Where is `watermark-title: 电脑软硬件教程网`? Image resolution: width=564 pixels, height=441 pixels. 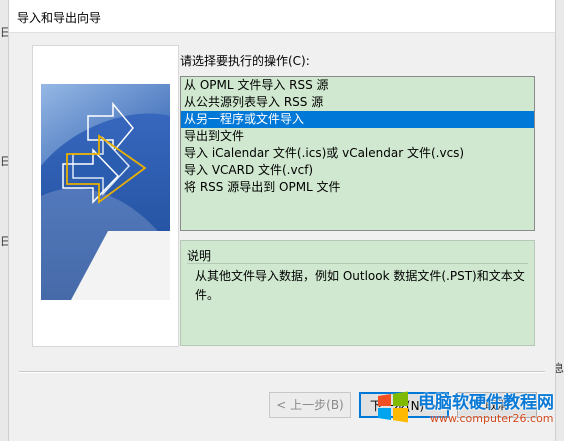
watermark-title: 电脑软硬件教程网 is located at coordinates (486, 403).